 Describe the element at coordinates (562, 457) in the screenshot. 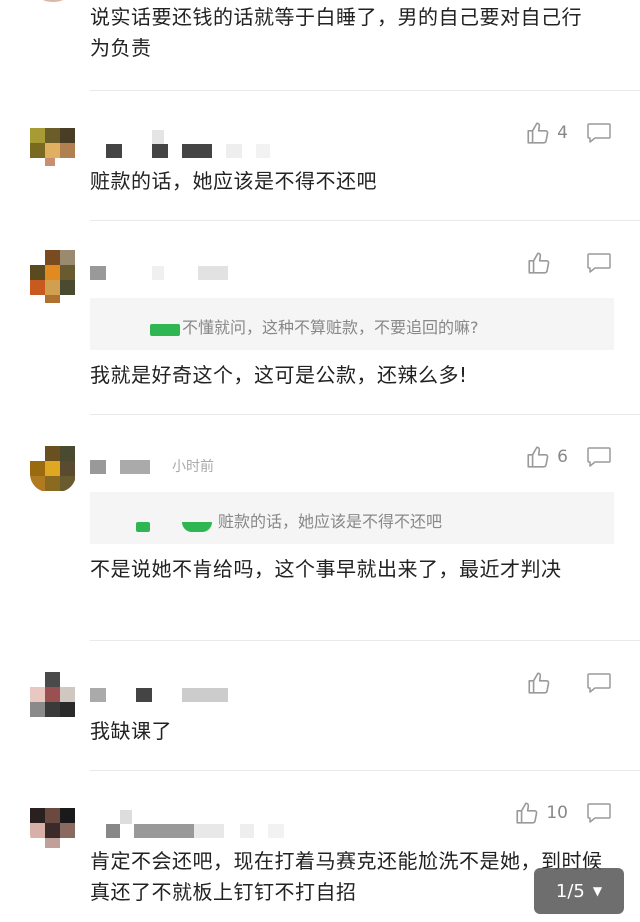

I see `like-count: 6` at that location.